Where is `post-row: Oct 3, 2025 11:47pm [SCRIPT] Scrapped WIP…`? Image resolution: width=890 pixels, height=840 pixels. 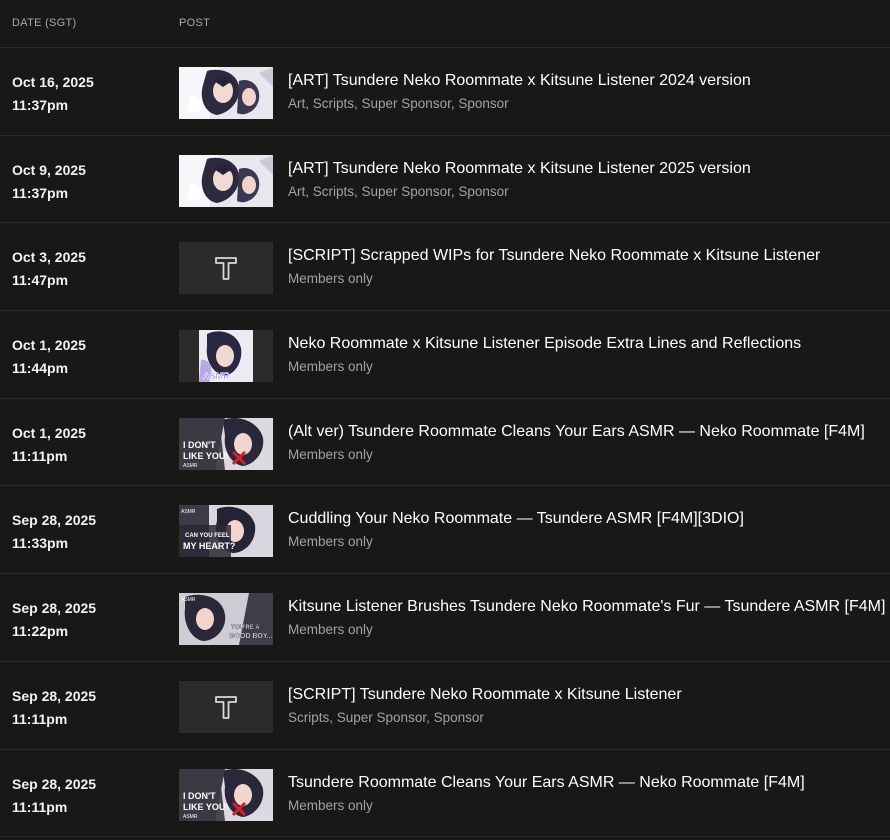
post-row: Oct 3, 2025 11:47pm [SCRIPT] Scrapped WIP… is located at coordinates (445, 267).